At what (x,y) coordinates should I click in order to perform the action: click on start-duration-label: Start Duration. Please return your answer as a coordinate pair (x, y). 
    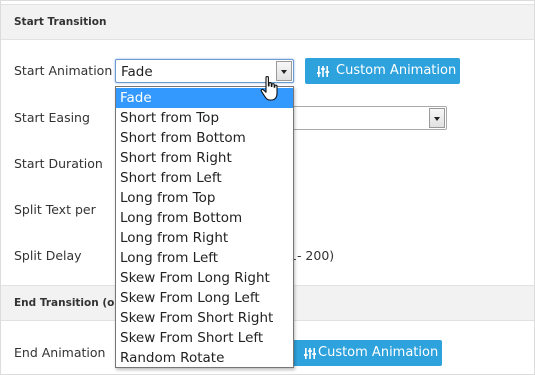
    Looking at the image, I should click on (58, 163).